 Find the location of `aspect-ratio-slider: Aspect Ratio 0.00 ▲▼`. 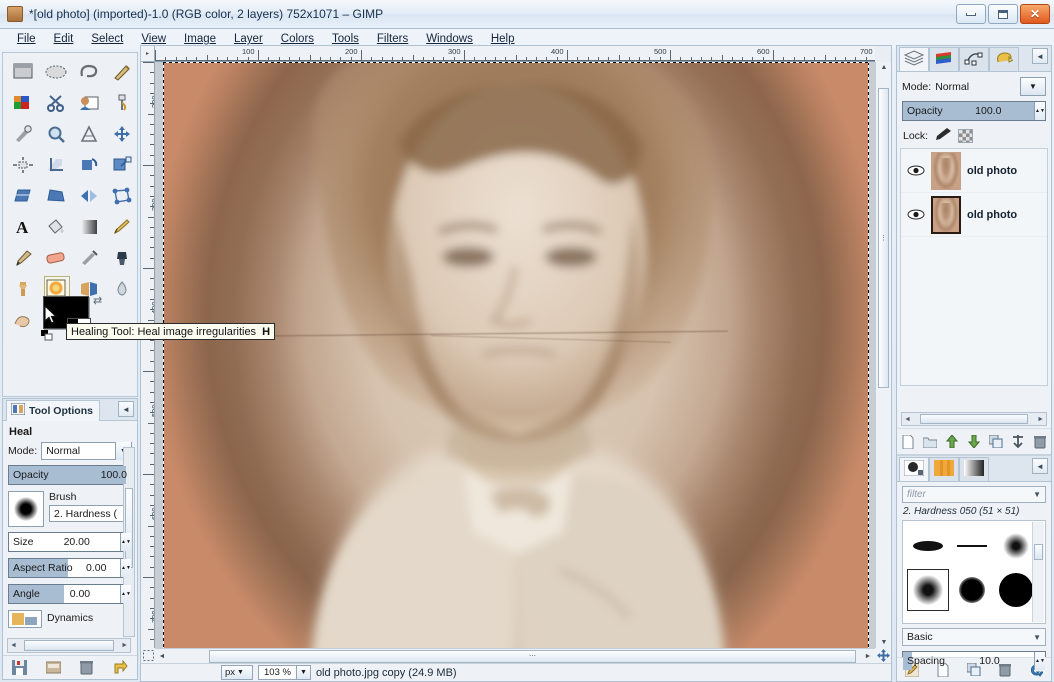

aspect-ratio-slider: Aspect Ratio 0.00 ▲▼ is located at coordinates (70, 568).